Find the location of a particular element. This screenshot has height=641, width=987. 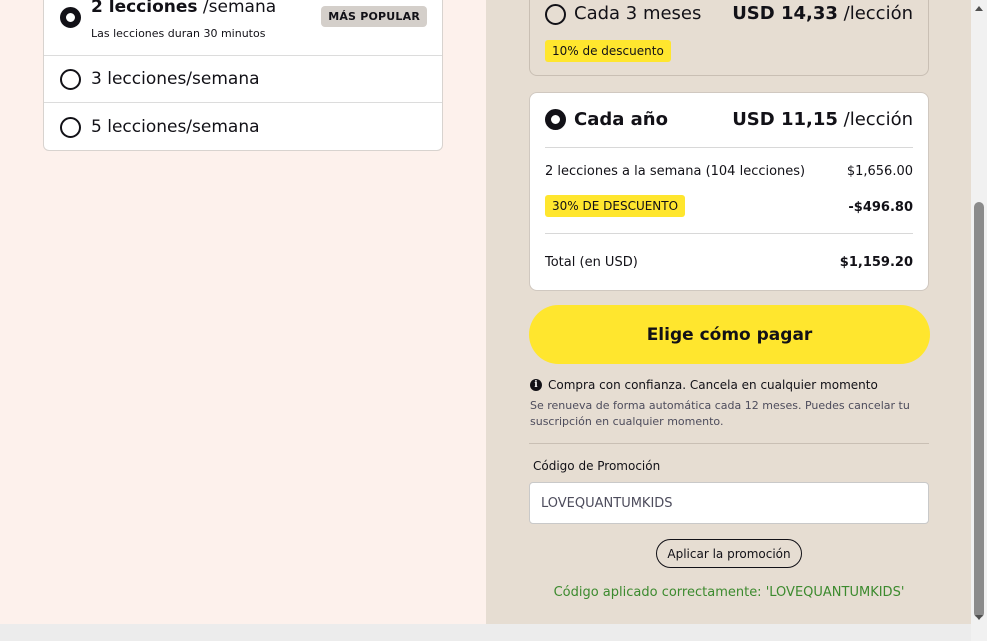

total-value: $1,159.20 is located at coordinates (876, 262).